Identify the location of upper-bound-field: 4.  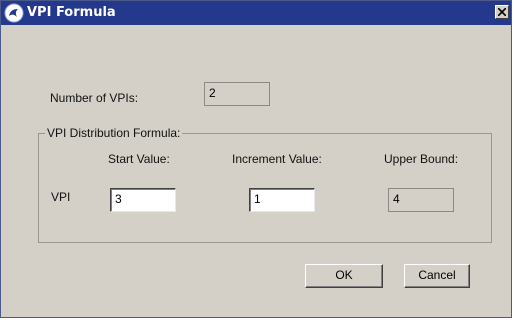
(421, 200).